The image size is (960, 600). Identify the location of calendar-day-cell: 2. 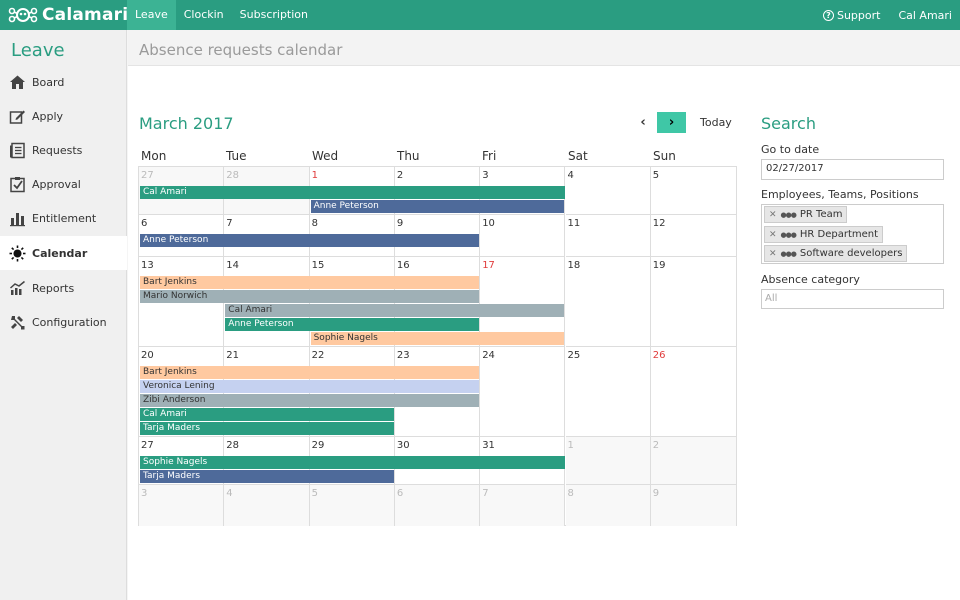
(693, 461).